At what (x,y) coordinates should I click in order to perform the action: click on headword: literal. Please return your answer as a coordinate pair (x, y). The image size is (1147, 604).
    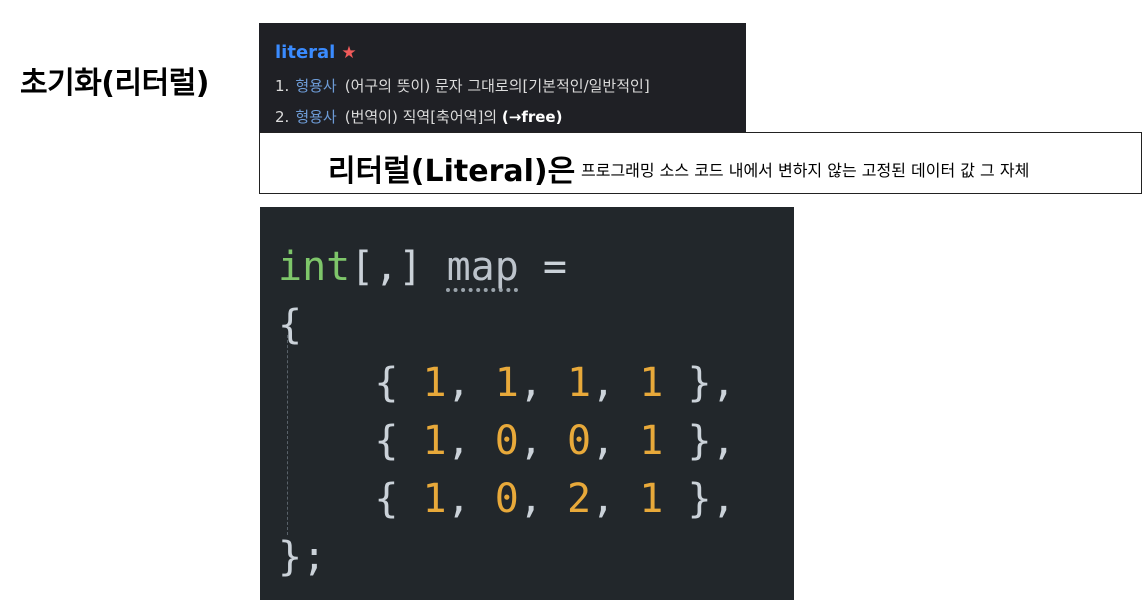
    Looking at the image, I should click on (305, 52).